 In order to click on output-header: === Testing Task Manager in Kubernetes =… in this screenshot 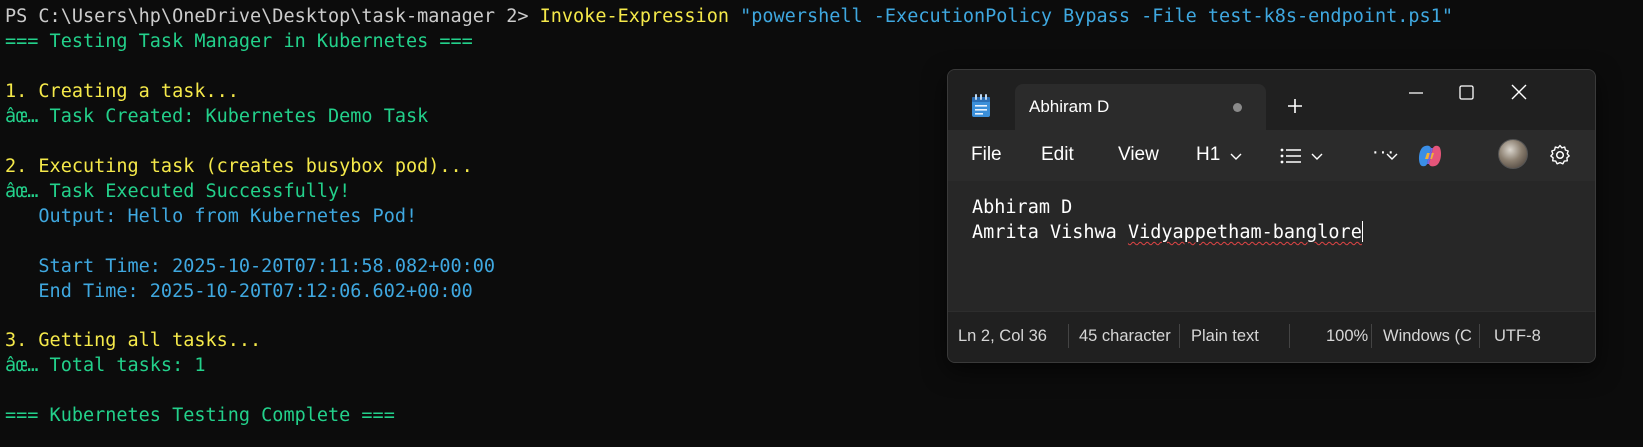, I will do `click(239, 41)`.